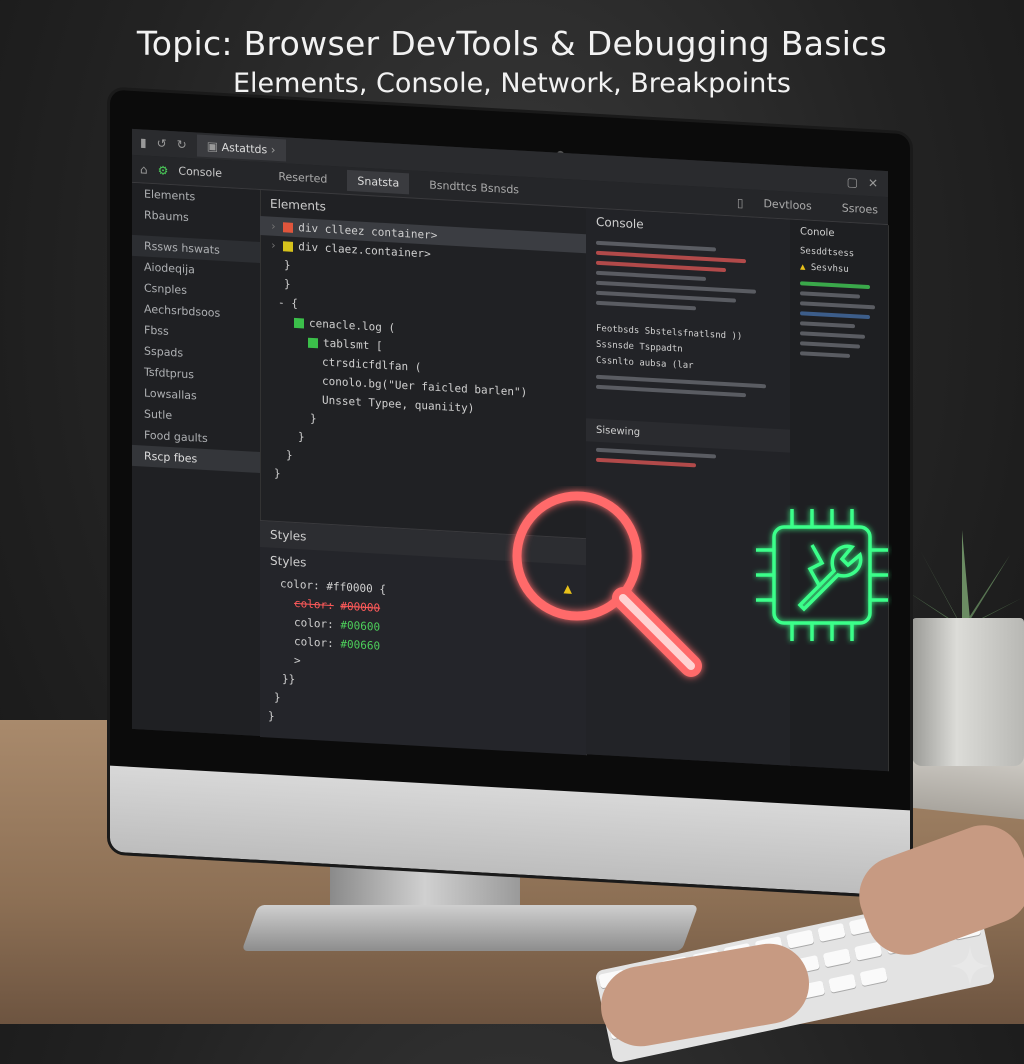 This screenshot has width=1024, height=1064. I want to click on tab-bsndttcs: Bsndttcs Bsnsds, so click(474, 187).